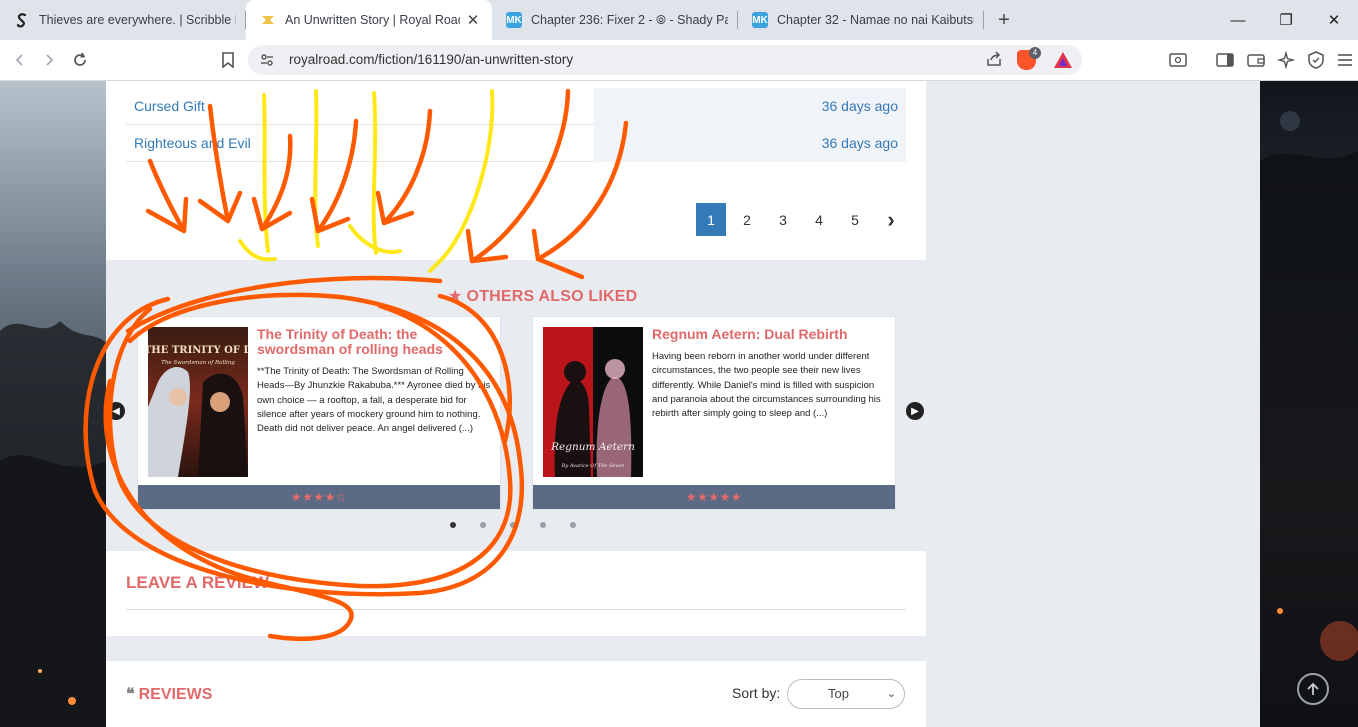  I want to click on table-row: Cursed Gift 36 days ago, so click(516, 106).